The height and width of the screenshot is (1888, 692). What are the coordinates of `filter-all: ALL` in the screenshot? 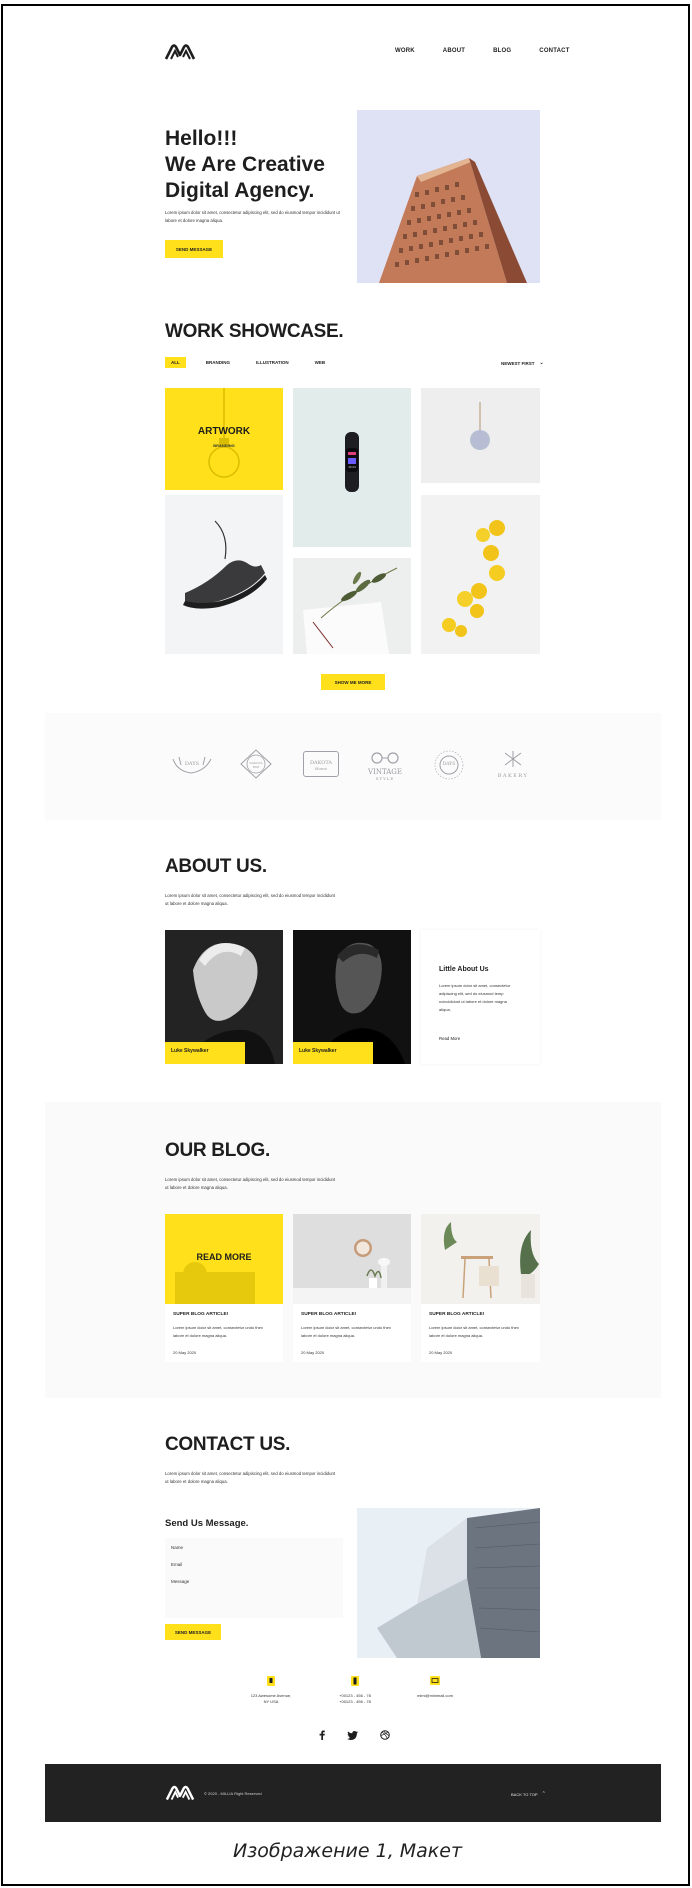 It's located at (175, 362).